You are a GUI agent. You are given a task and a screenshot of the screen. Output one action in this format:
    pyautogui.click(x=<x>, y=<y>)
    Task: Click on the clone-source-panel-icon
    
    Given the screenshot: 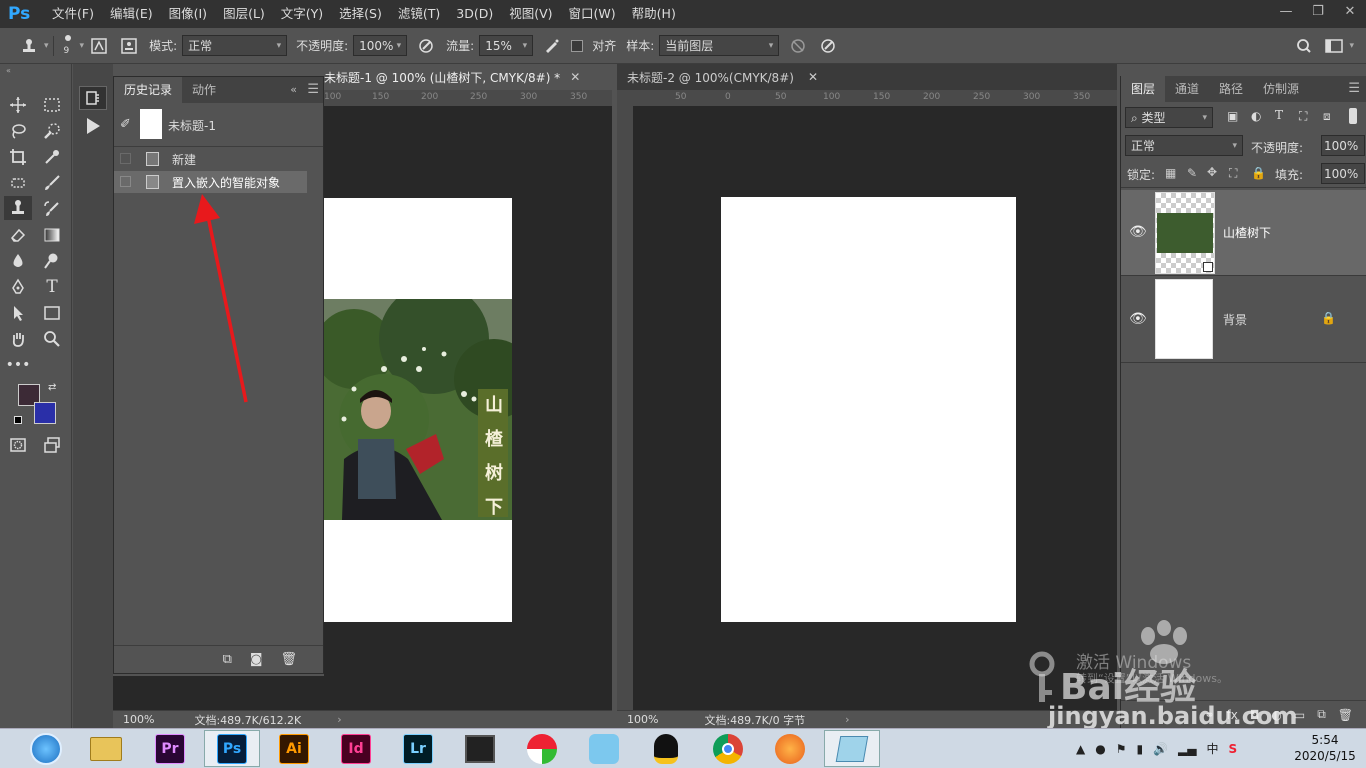 What is the action you would take?
    pyautogui.click(x=129, y=46)
    